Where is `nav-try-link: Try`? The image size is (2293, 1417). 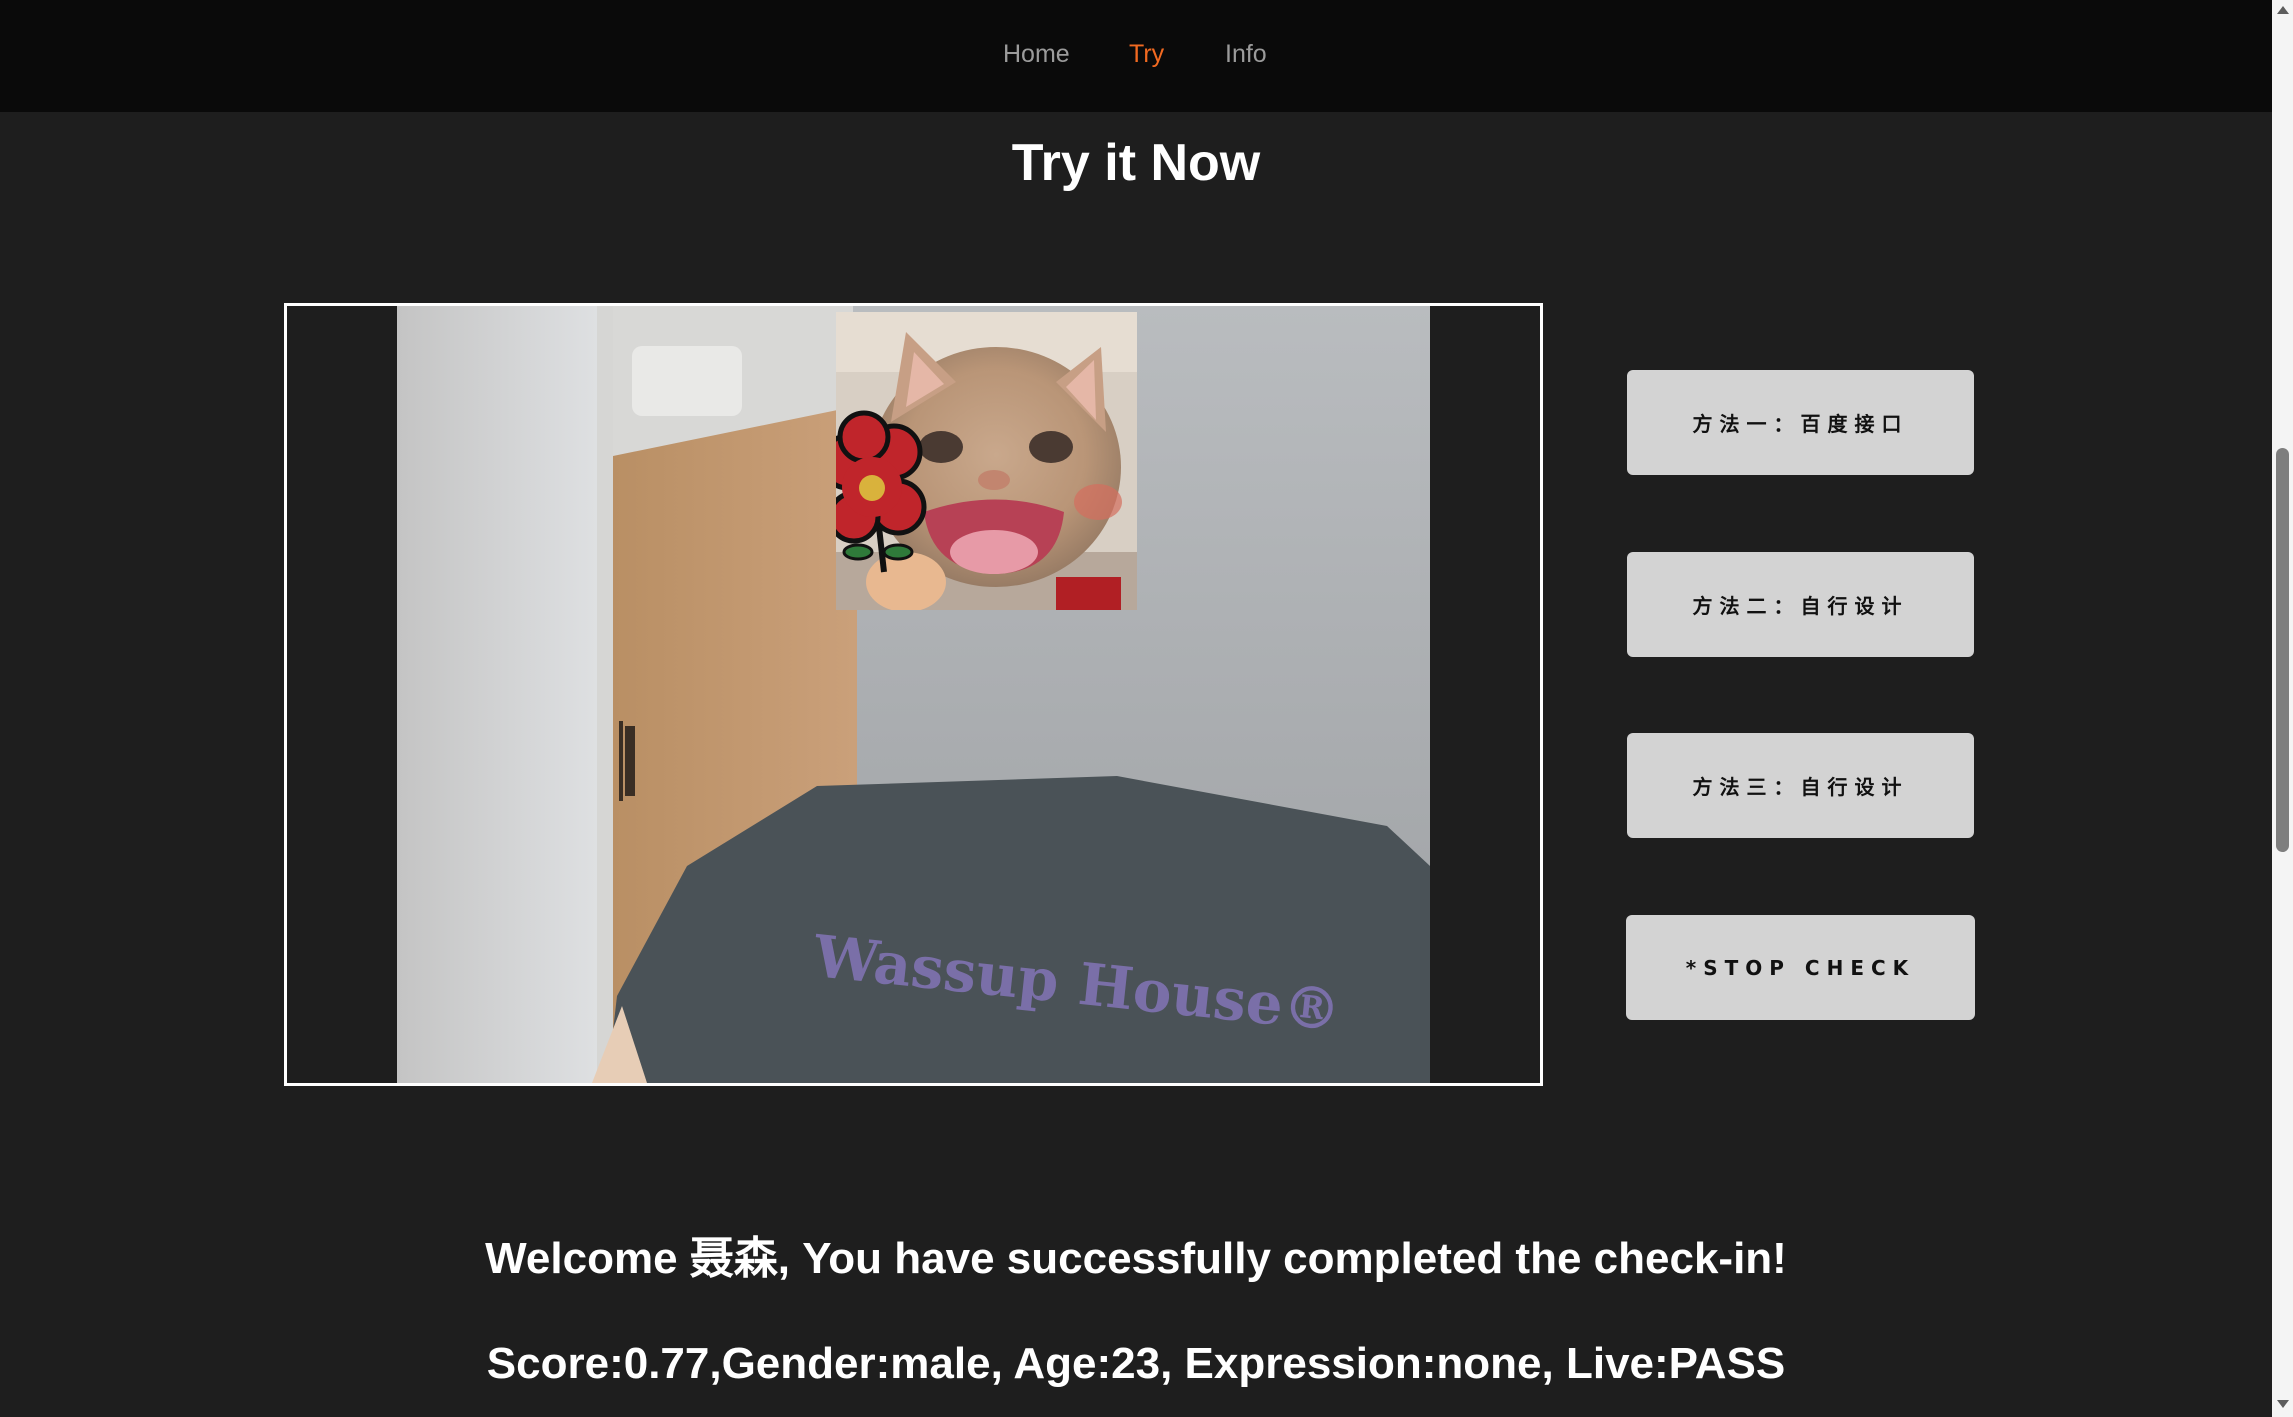 nav-try-link: Try is located at coordinates (1146, 54).